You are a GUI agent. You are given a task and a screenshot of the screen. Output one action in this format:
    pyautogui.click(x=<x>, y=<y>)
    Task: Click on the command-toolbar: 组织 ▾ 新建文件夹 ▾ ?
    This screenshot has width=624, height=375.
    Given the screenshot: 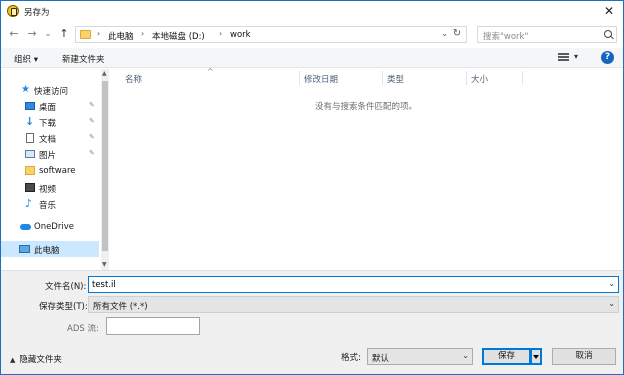 What is the action you would take?
    pyautogui.click(x=312, y=58)
    